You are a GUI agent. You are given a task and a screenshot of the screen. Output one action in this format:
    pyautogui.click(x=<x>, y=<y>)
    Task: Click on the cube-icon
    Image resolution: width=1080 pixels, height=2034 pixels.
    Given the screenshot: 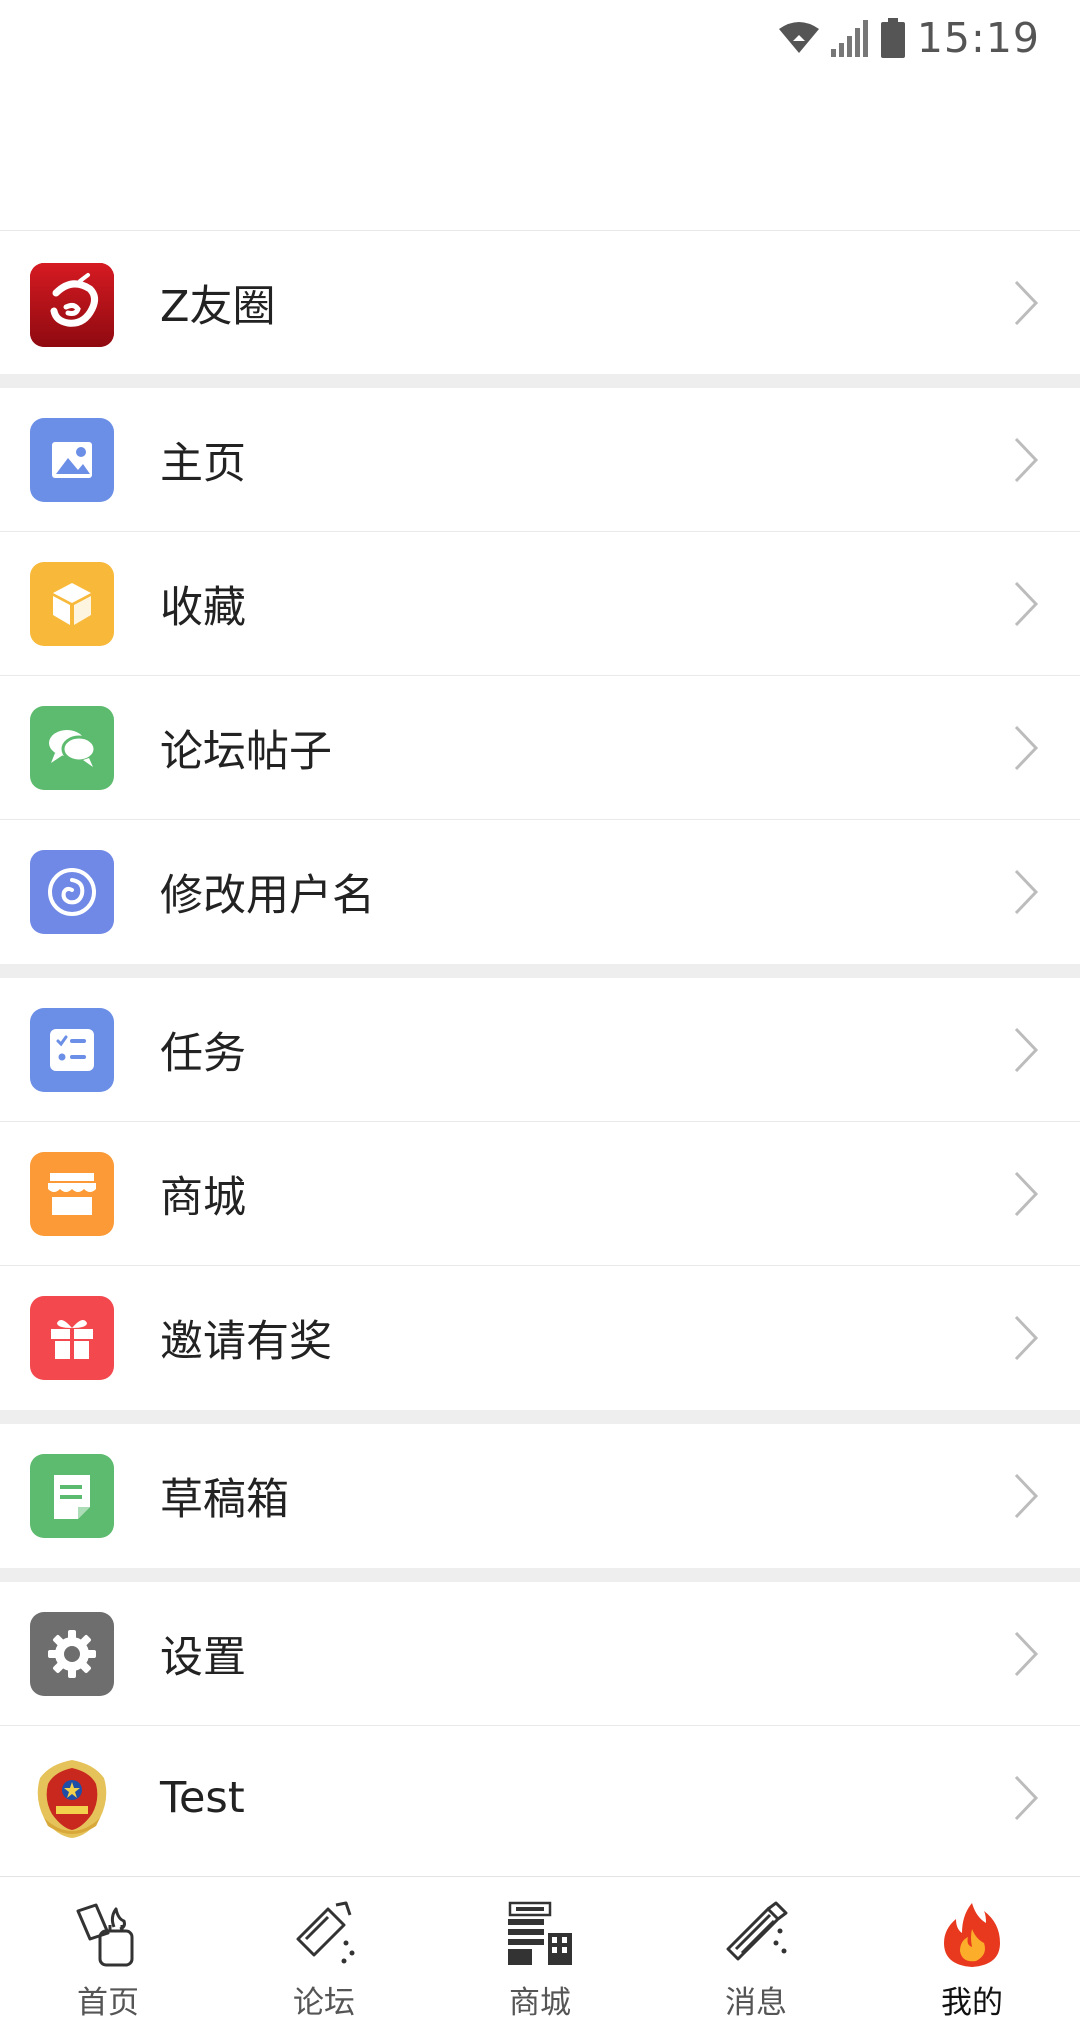 What is the action you would take?
    pyautogui.click(x=72, y=604)
    